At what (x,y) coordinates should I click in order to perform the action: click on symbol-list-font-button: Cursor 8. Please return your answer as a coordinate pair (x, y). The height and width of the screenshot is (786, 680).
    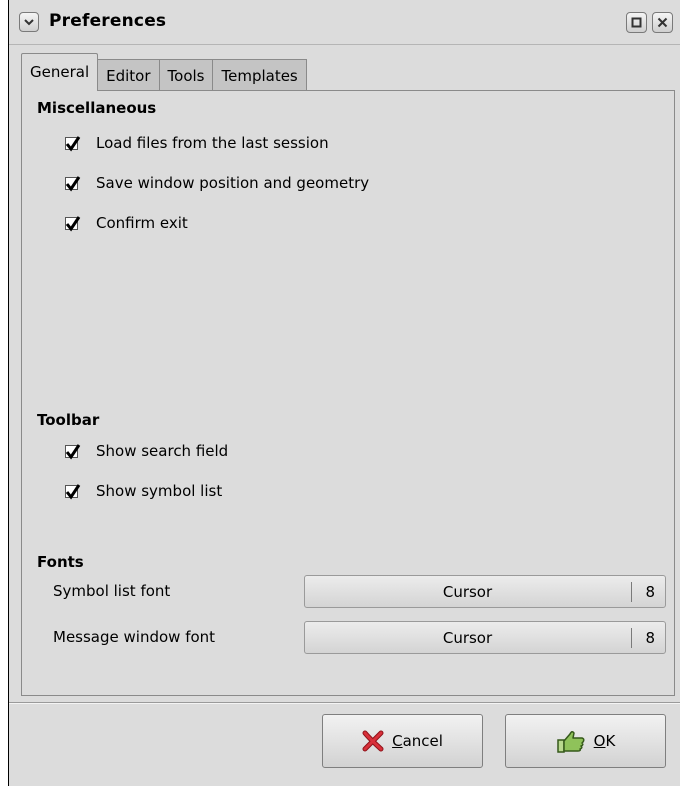
    Looking at the image, I should click on (485, 591).